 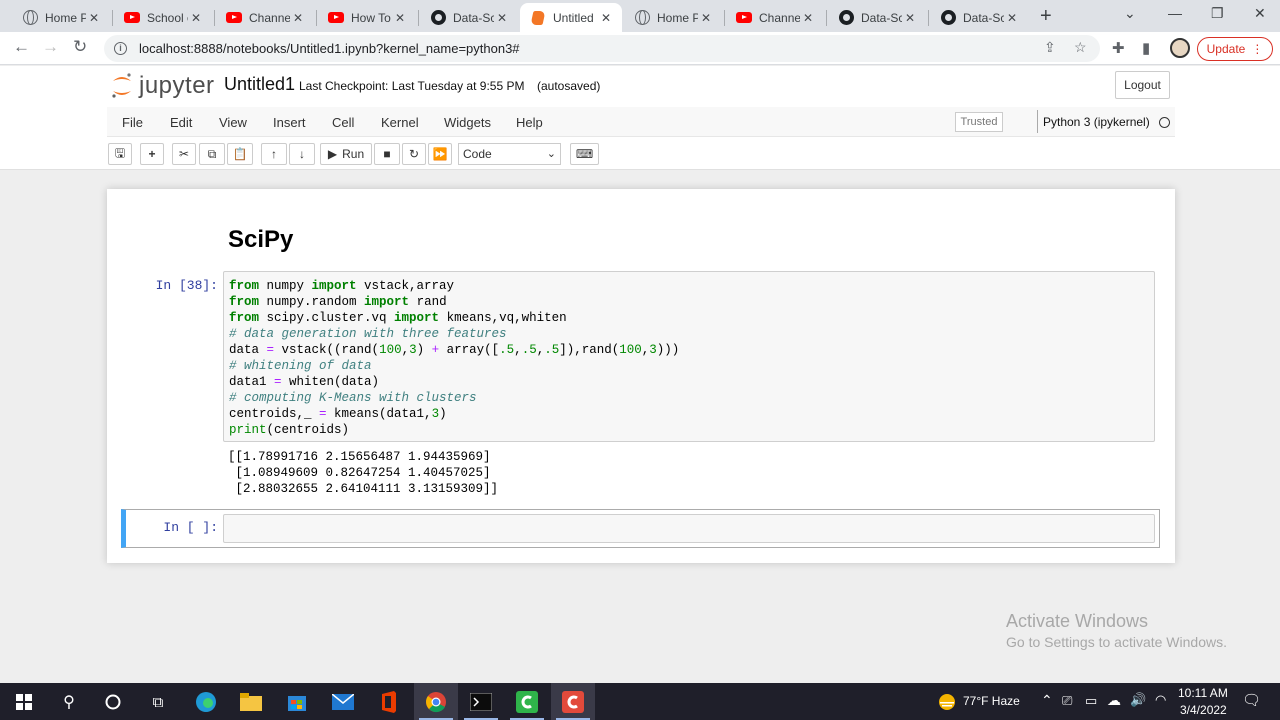 I want to click on camtasia-green-icon, so click(x=527, y=702).